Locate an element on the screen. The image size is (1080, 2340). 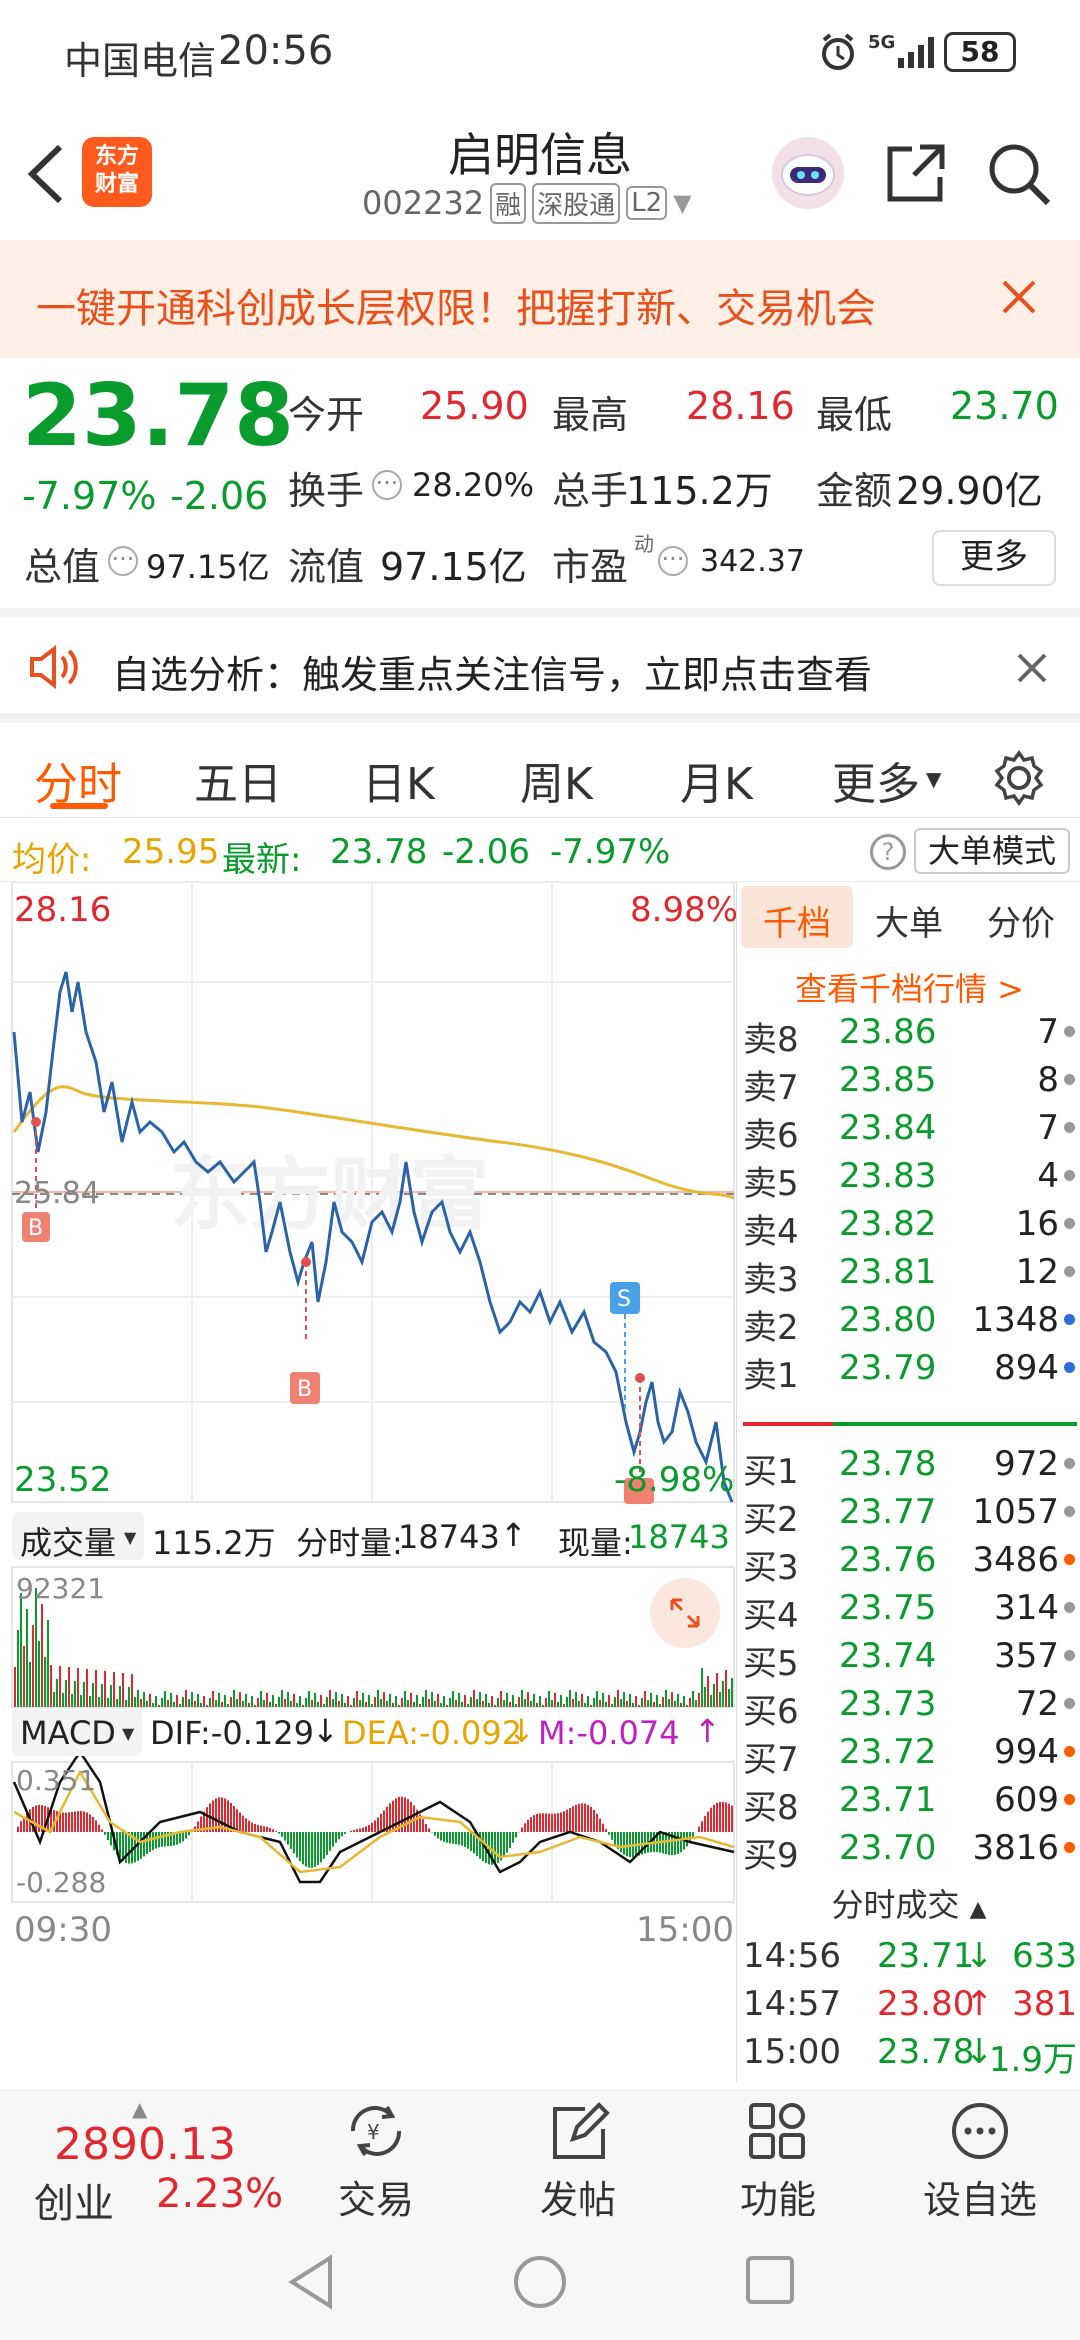
order-row: 卖2 23.80 1348 is located at coordinates (908, 1322).